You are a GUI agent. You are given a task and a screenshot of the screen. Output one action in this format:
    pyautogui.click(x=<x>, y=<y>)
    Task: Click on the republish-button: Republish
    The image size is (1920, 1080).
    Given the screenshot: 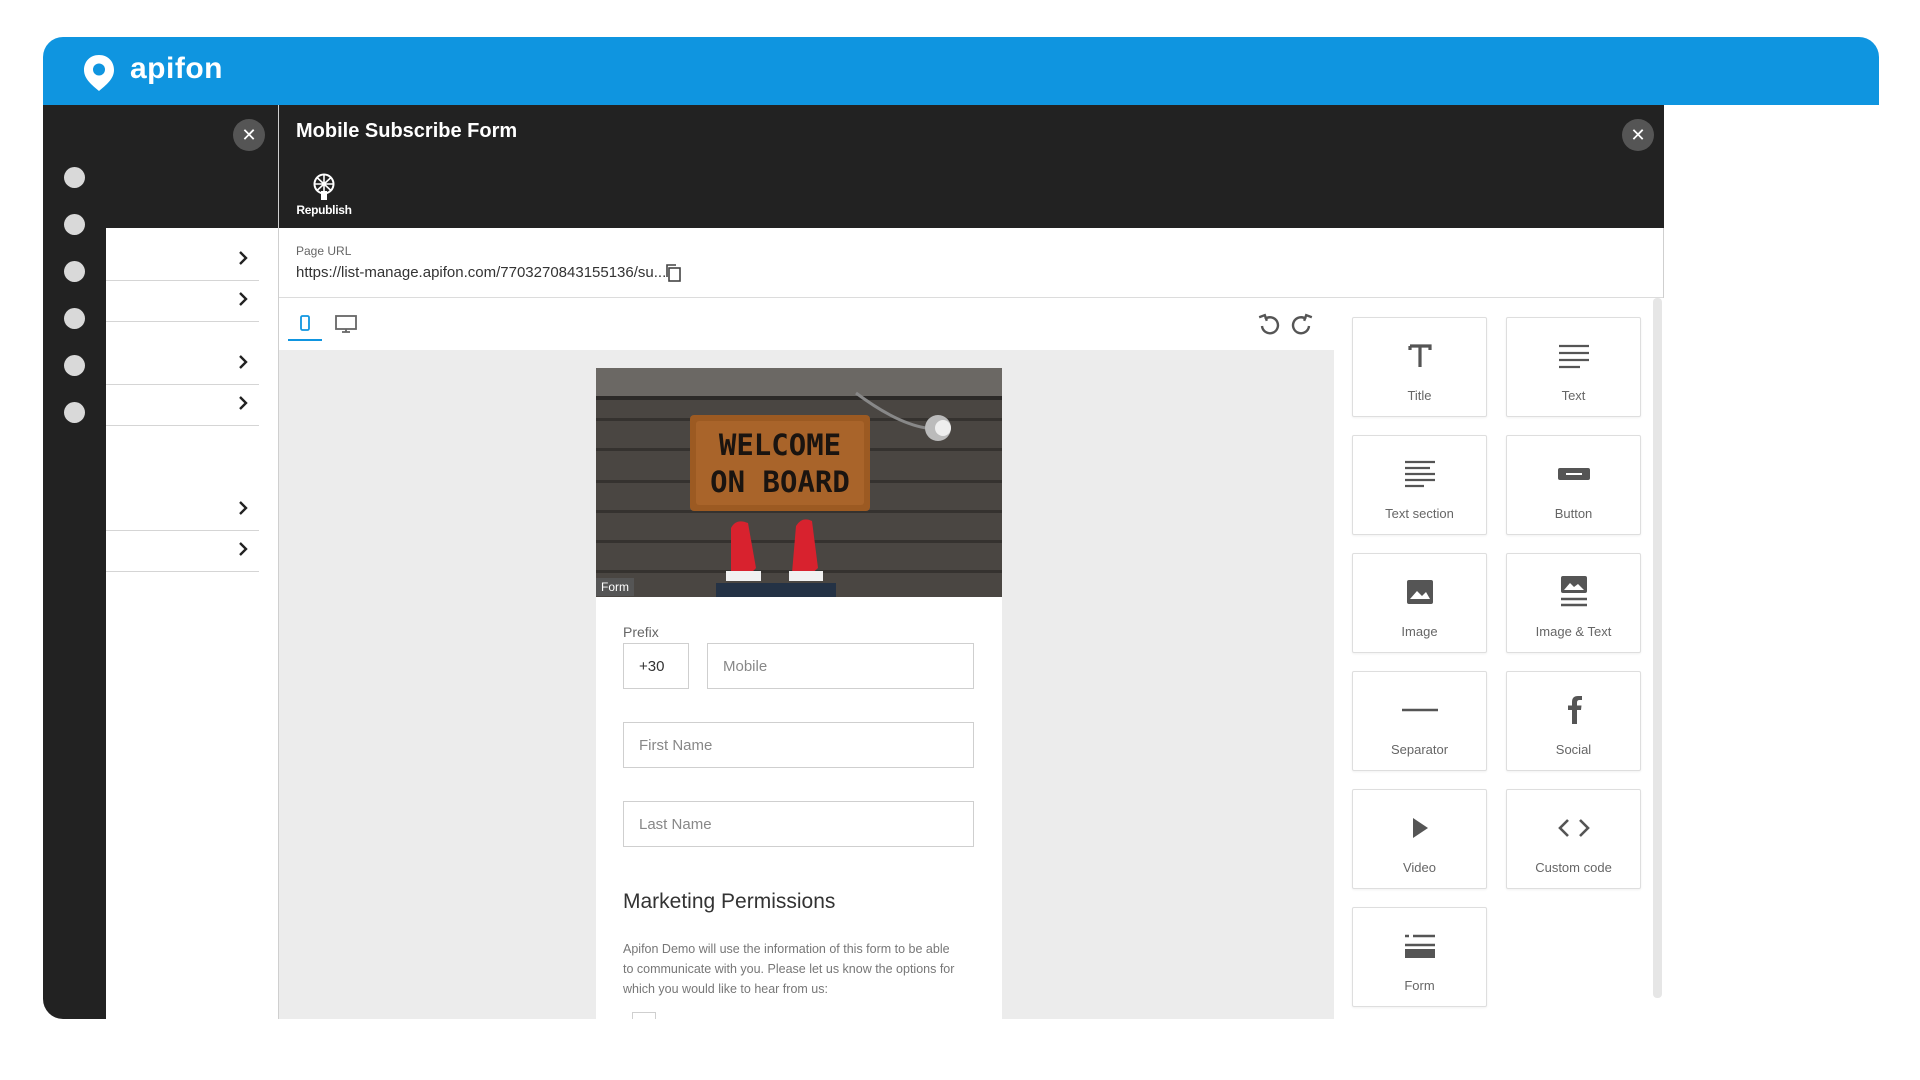 What is the action you would take?
    pyautogui.click(x=324, y=195)
    